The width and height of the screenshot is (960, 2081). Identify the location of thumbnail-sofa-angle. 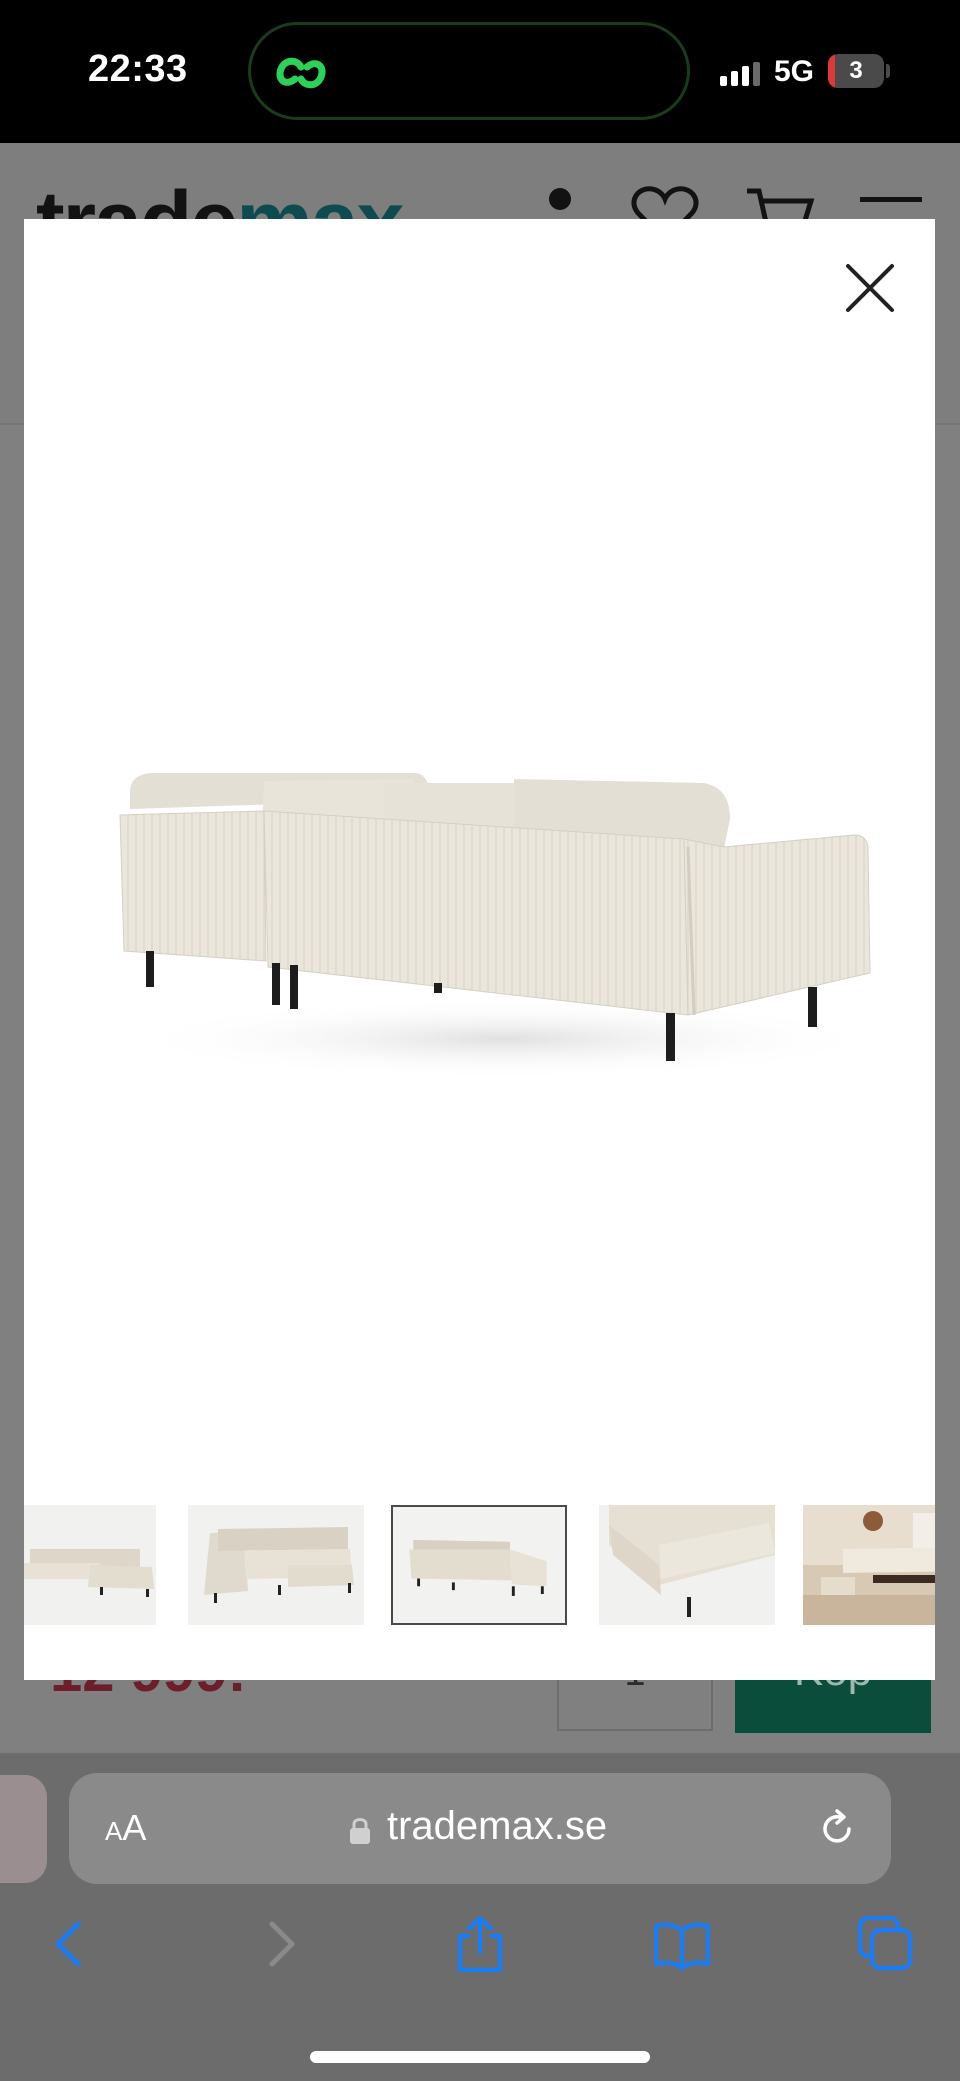
(276, 1565).